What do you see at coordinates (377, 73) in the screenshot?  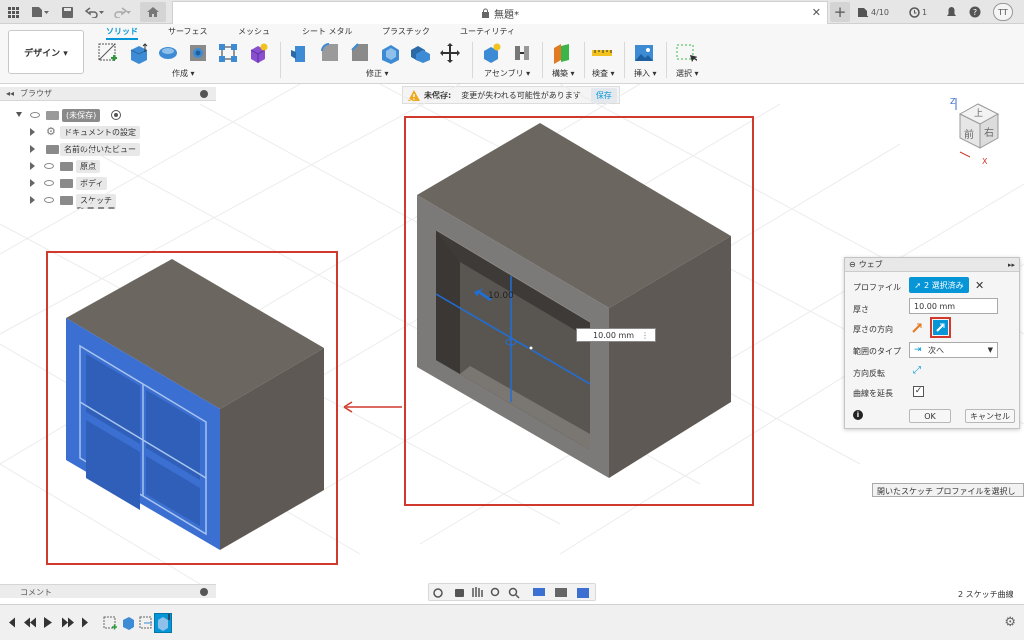 I see `group-modify: 修正 ▾` at bounding box center [377, 73].